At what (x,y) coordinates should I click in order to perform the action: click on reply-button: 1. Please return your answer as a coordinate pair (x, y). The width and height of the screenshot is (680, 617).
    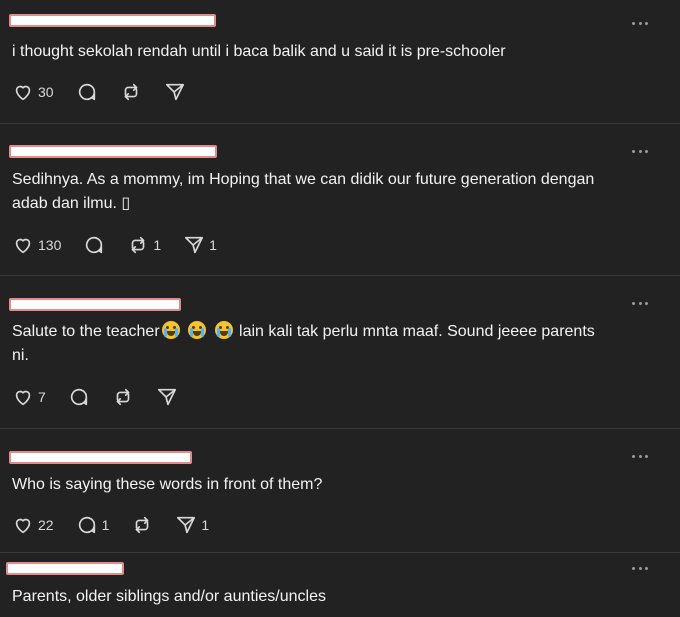
    Looking at the image, I should click on (93, 525).